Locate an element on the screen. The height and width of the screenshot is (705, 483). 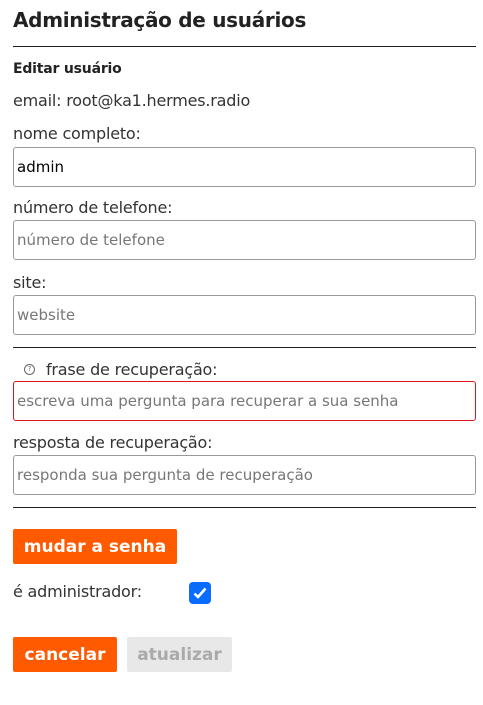
cancel-button: cancelar is located at coordinates (65, 654).